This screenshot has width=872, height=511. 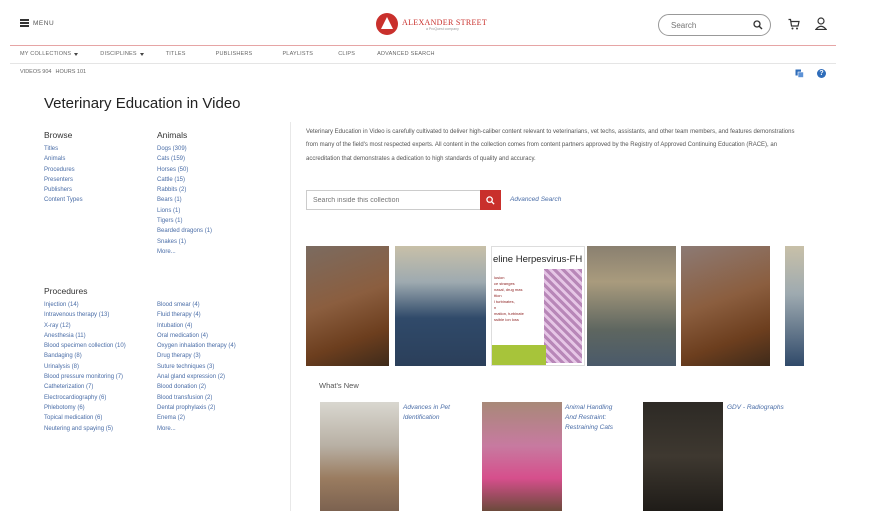 What do you see at coordinates (184, 221) in the screenshot?
I see `animal-link: Tigers (1)` at bounding box center [184, 221].